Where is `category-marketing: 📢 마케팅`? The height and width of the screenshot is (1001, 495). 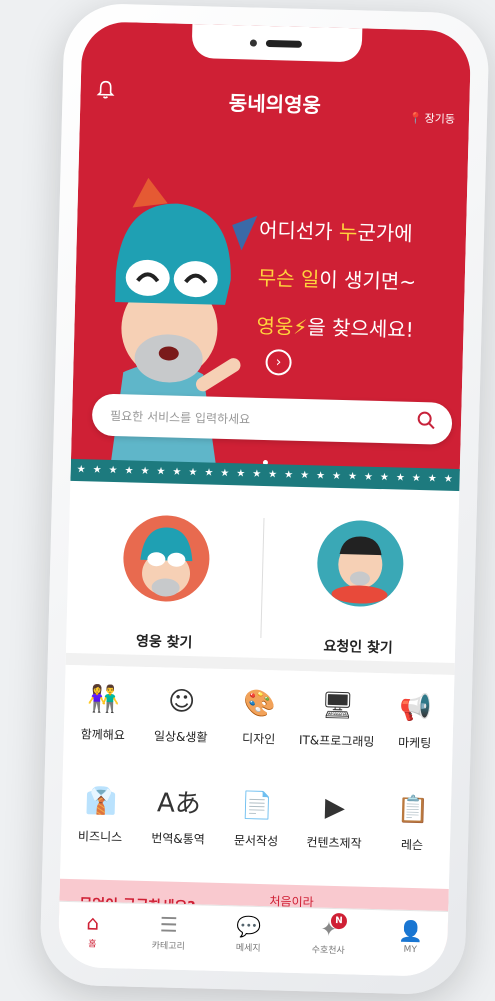 category-marketing: 📢 마케팅 is located at coordinates (415, 719).